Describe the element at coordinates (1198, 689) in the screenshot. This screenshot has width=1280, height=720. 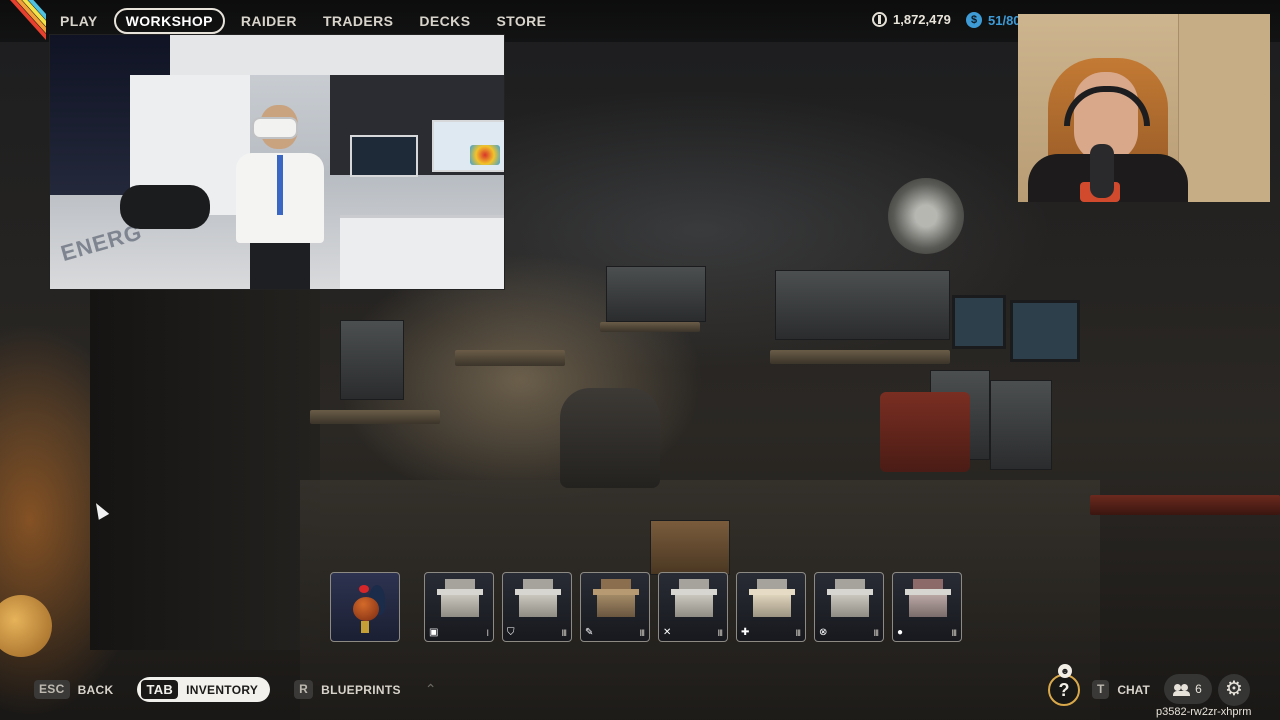
I see `party-count: 6` at that location.